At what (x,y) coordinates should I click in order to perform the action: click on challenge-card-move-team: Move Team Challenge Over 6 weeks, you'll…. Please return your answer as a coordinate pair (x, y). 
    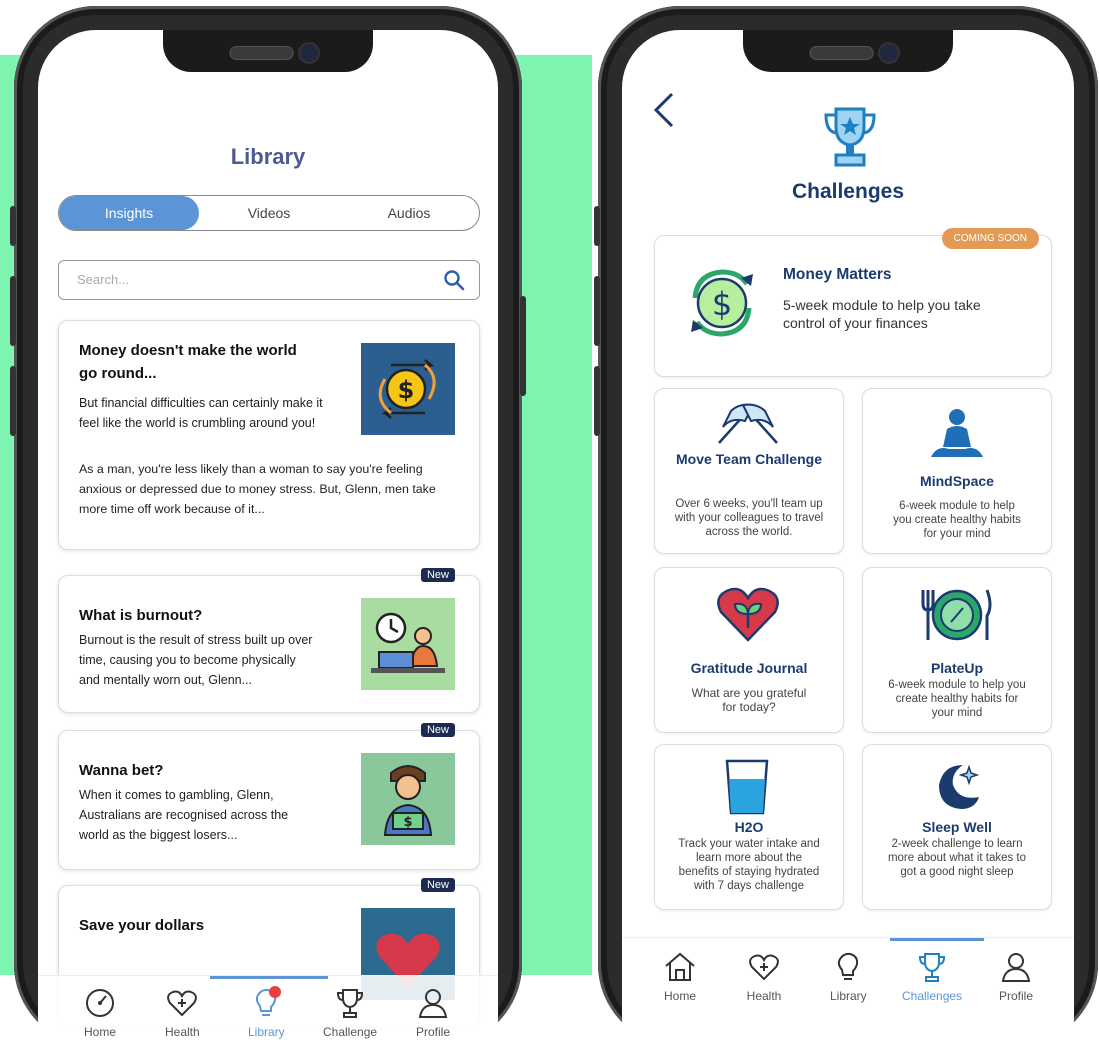
    Looking at the image, I should click on (749, 471).